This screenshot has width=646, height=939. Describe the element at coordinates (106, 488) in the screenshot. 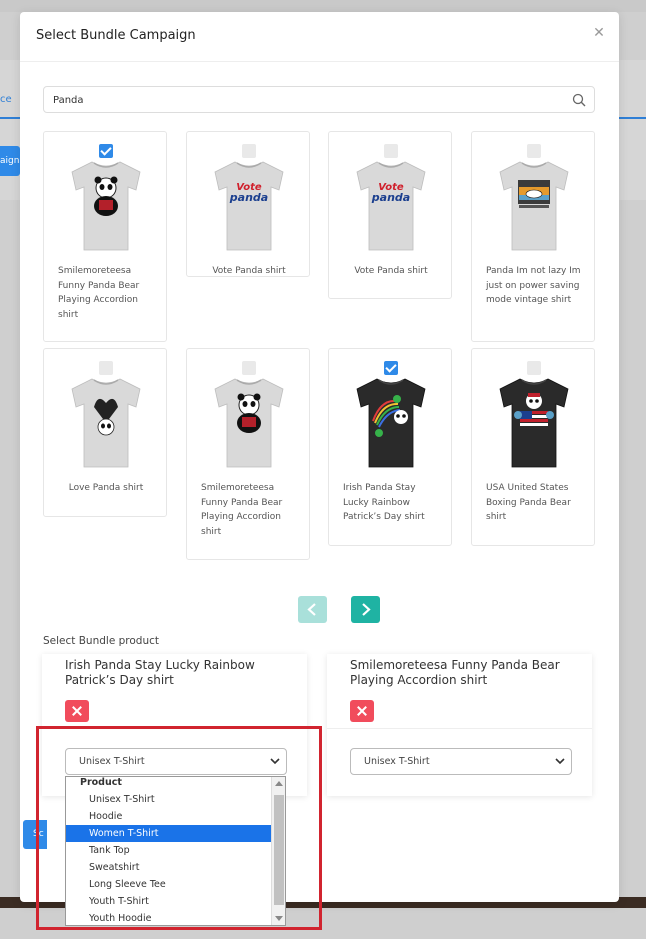

I see `product-name: Love Panda shirt` at that location.